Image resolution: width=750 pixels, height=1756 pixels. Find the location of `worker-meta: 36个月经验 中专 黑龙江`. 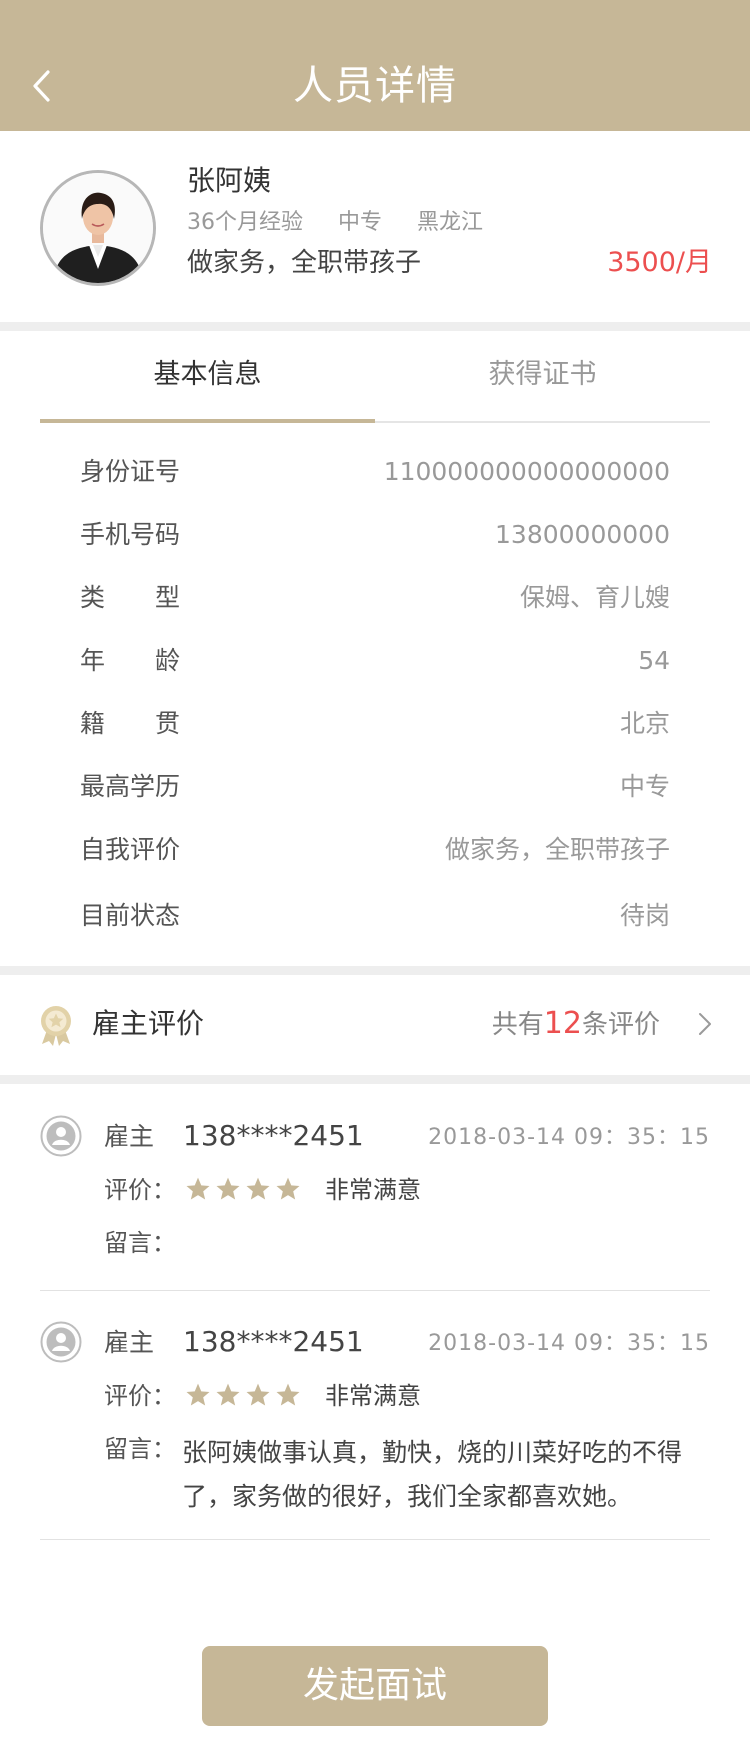

worker-meta: 36个月经验 中专 黑龙江 is located at coordinates (349, 223).